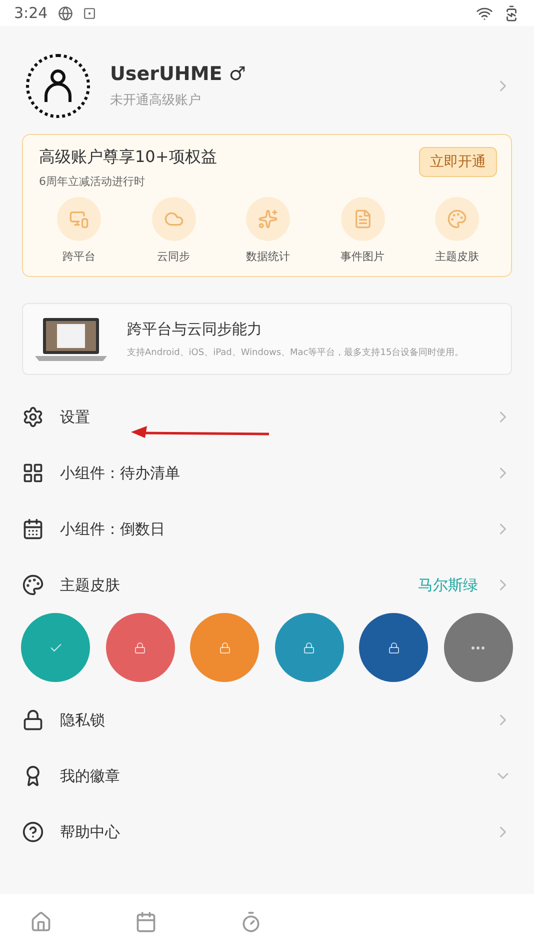  I want to click on more-icon, so click(478, 648).